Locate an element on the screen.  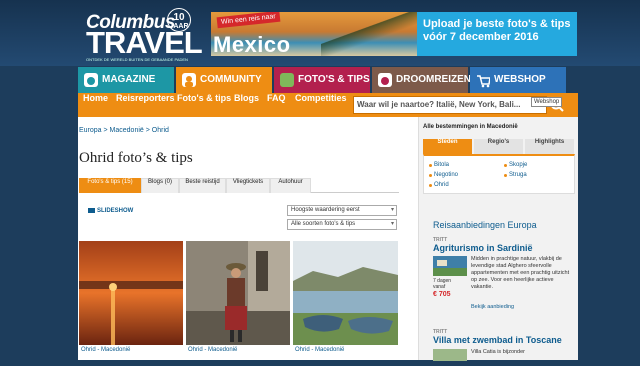
banner-destination: Mexico is located at coordinates (252, 44).